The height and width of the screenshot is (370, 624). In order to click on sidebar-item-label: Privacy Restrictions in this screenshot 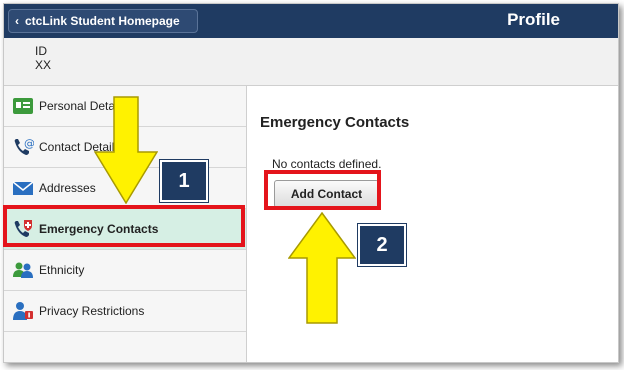, I will do `click(92, 311)`.